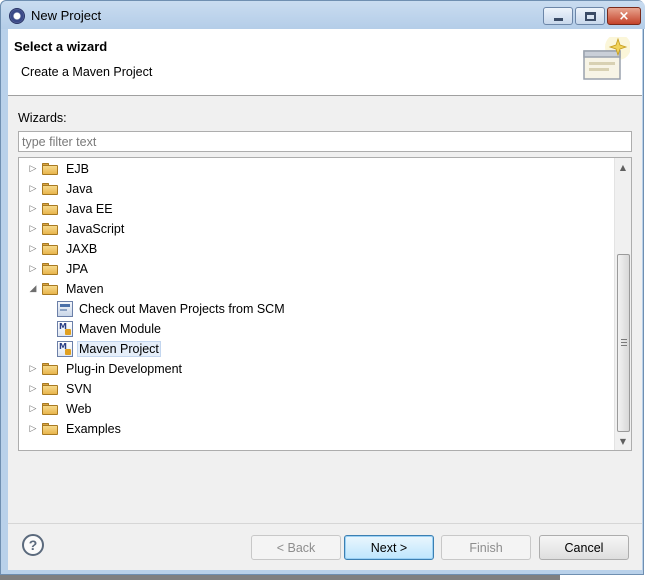 The height and width of the screenshot is (580, 652). I want to click on tree-folder-row: ▷ Java EE, so click(316, 209).